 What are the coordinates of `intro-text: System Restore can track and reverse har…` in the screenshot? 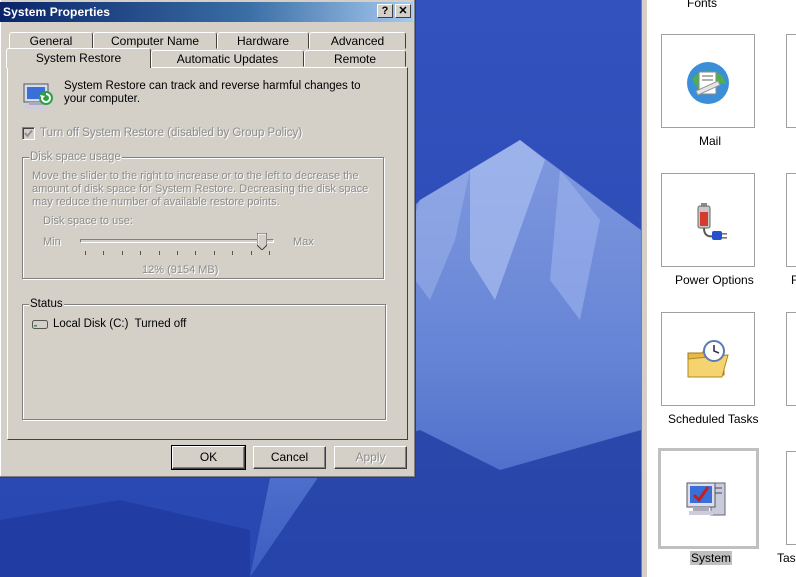 It's located at (212, 92).